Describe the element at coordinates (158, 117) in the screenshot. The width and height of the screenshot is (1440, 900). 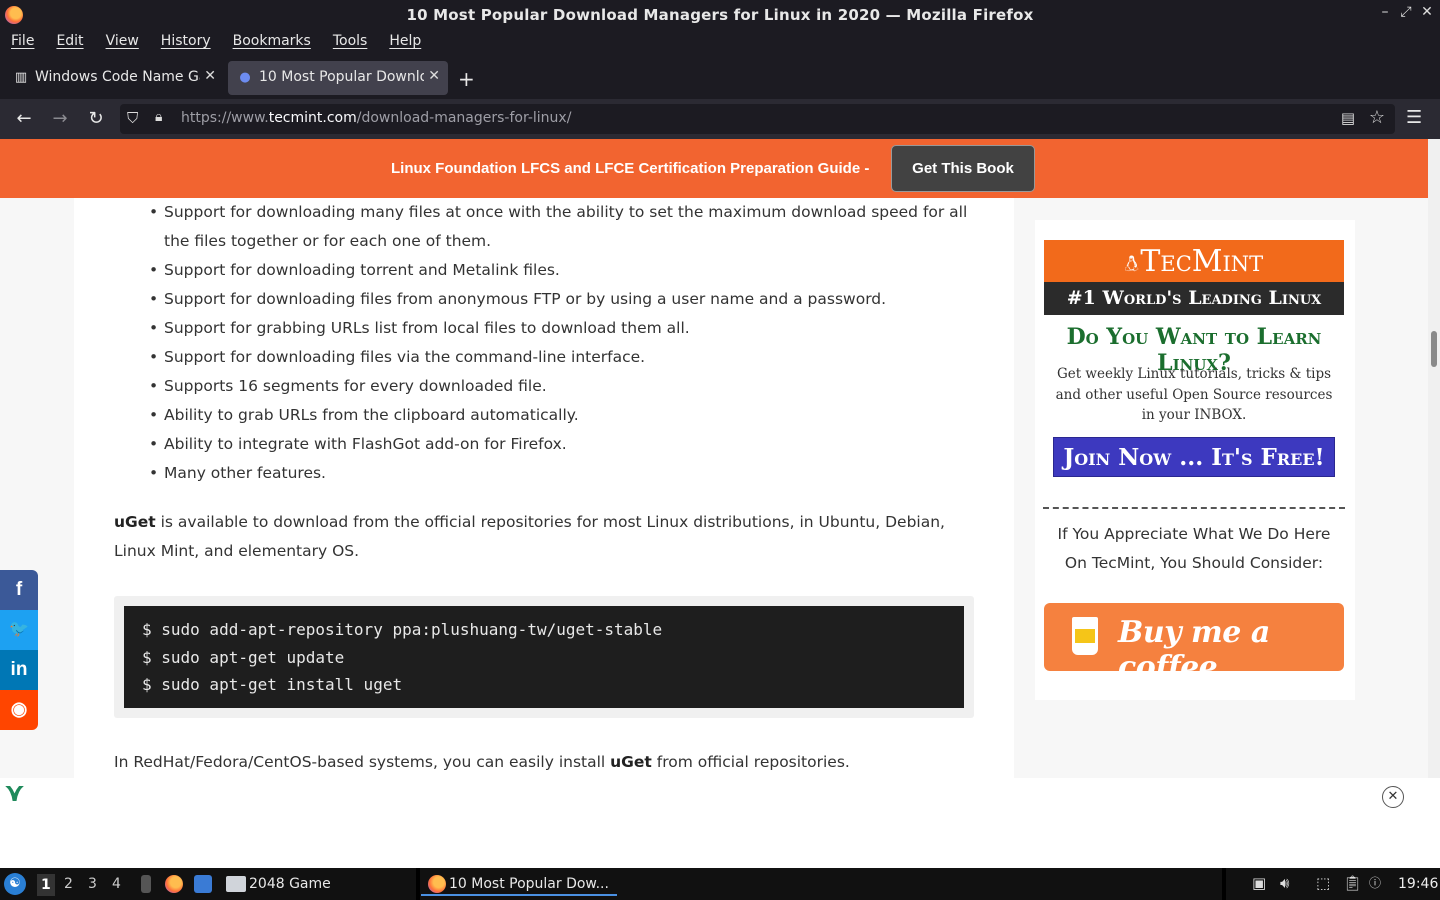
I see `lock-icon: 🔒︎` at that location.